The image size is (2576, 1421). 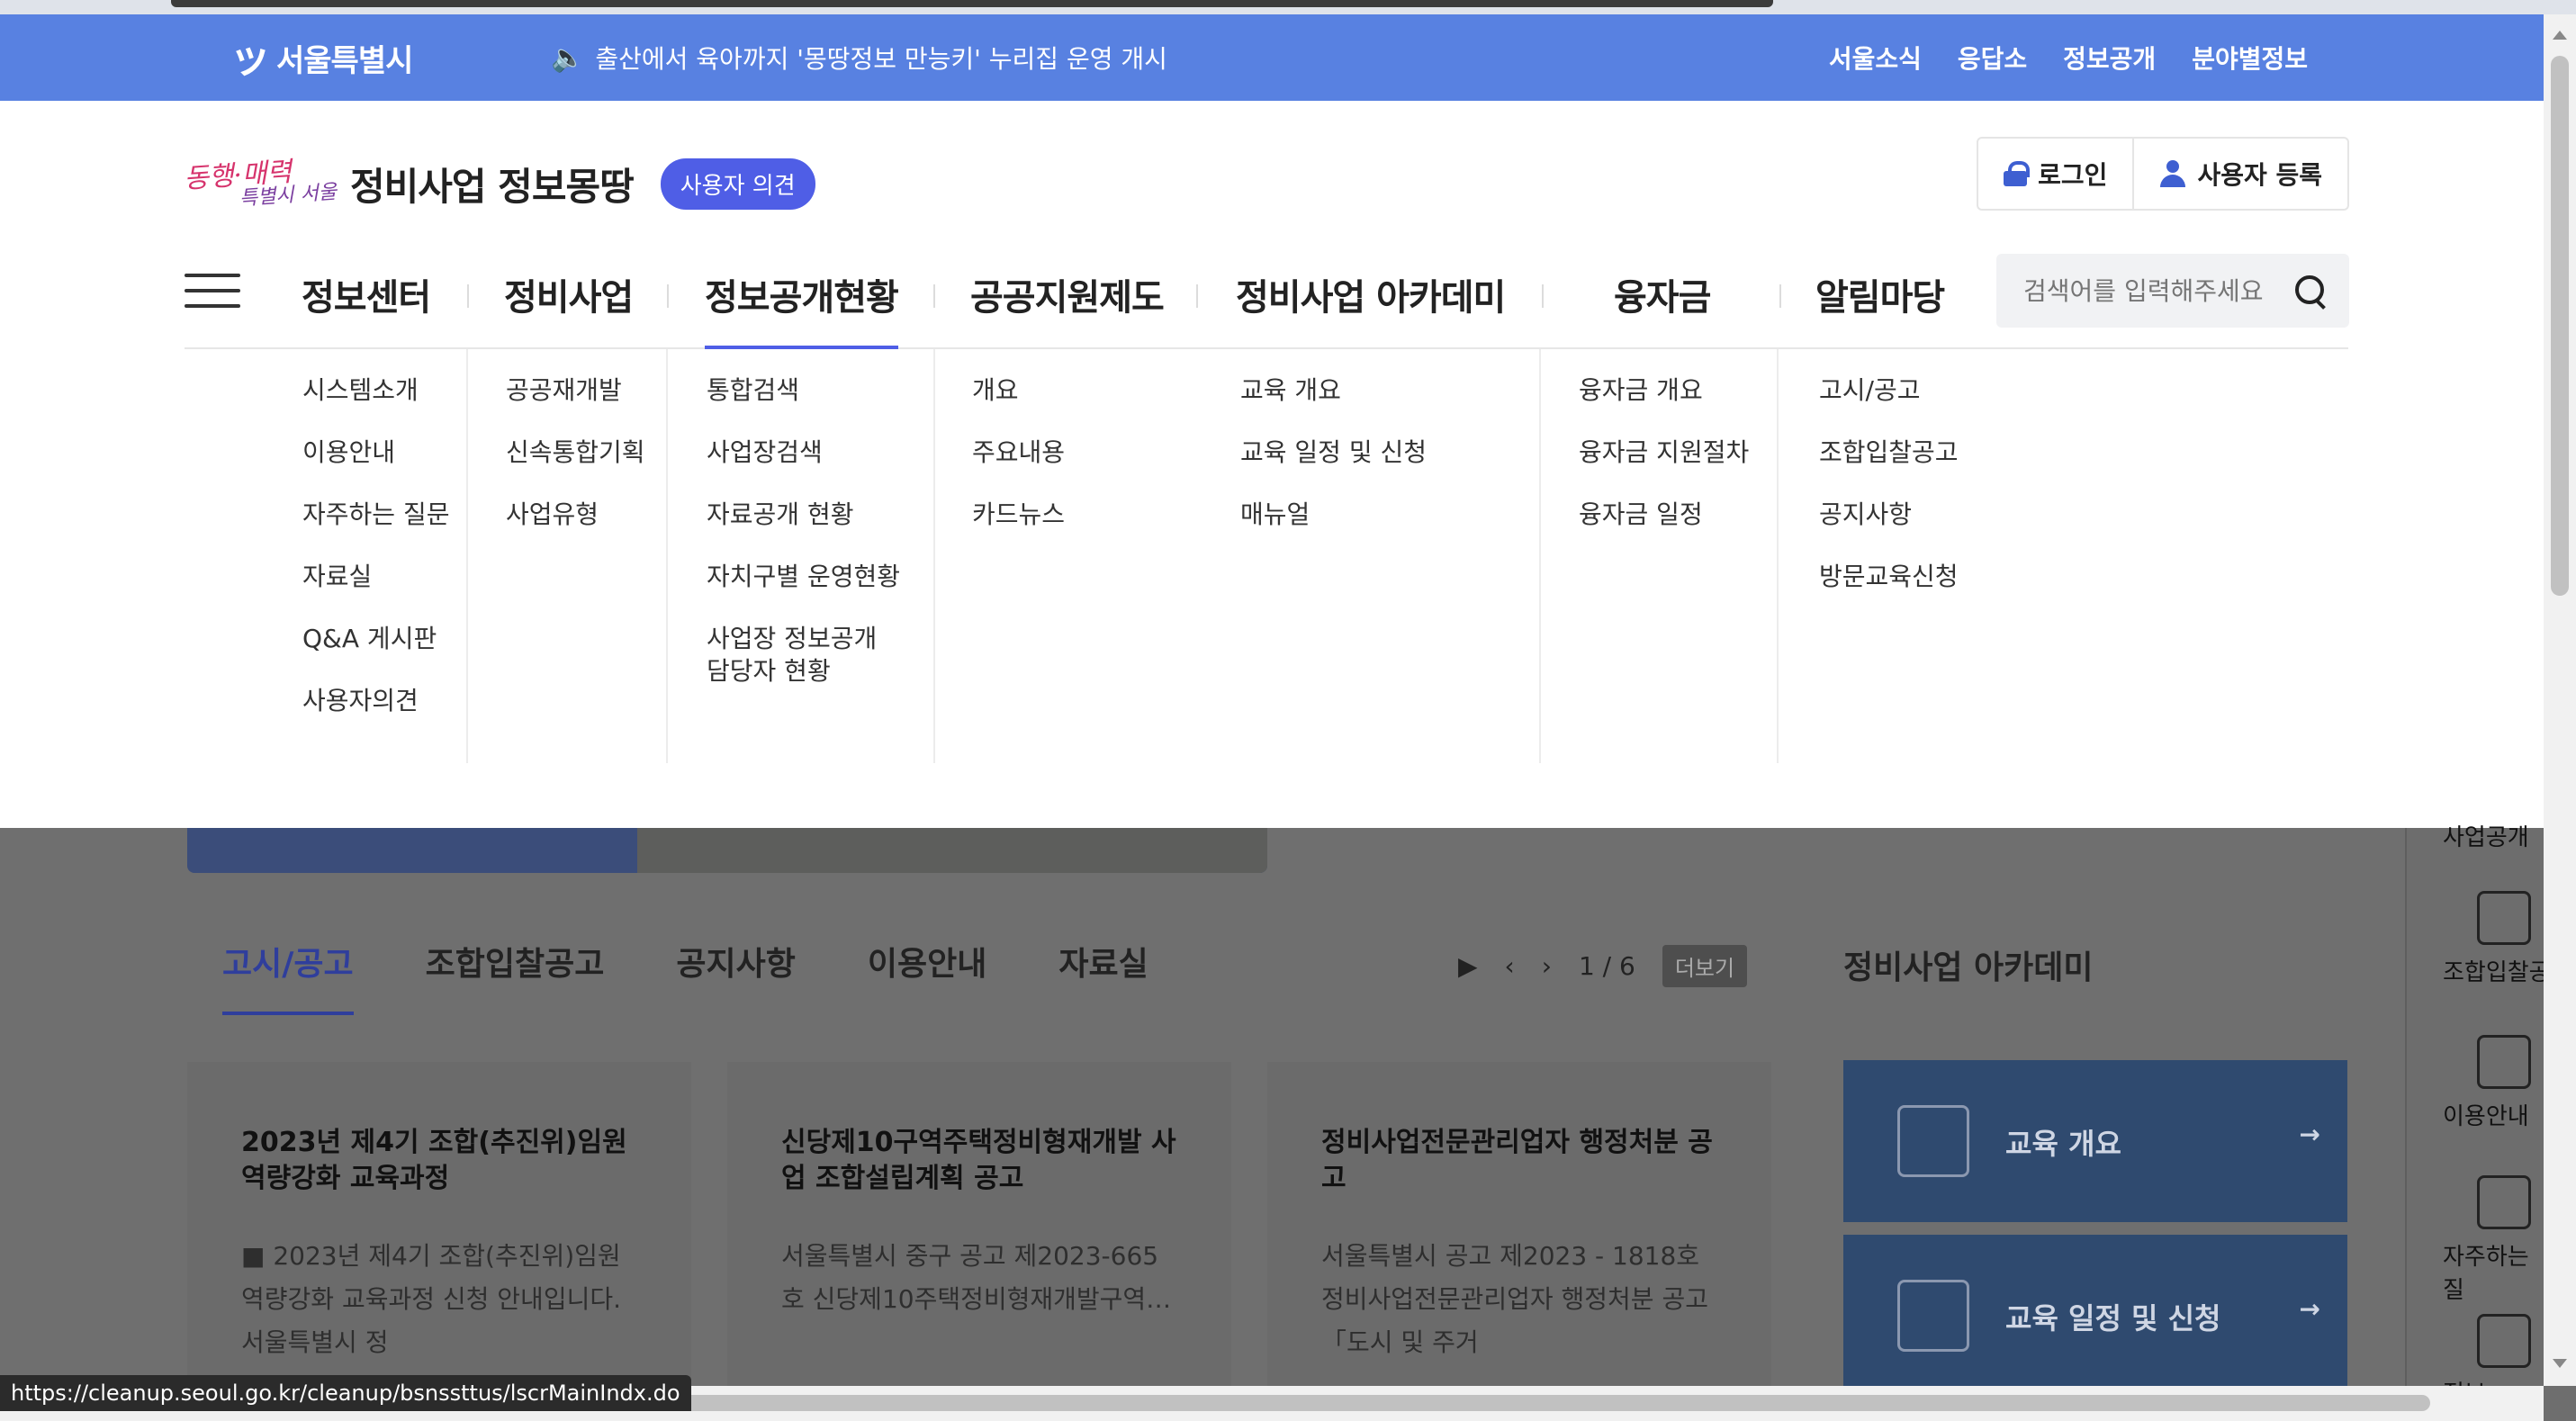 I want to click on menu-loan-schedule: 융자금 일정, so click(x=1678, y=515).